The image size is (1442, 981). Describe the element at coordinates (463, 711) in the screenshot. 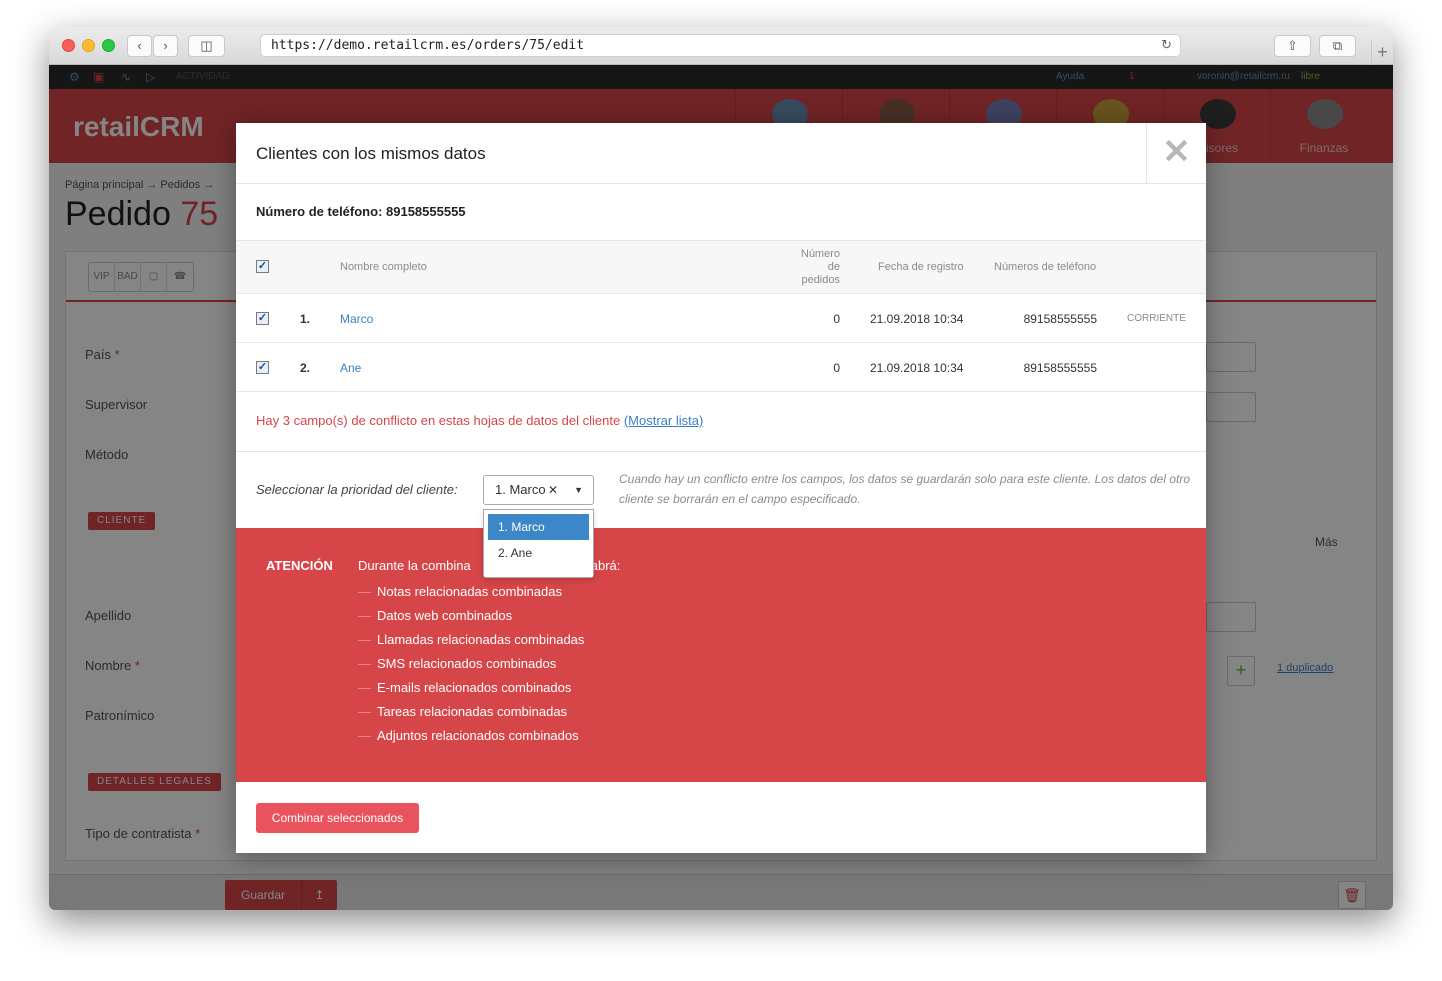

I see `list-item: — Tareas relacionadas combinadas` at that location.